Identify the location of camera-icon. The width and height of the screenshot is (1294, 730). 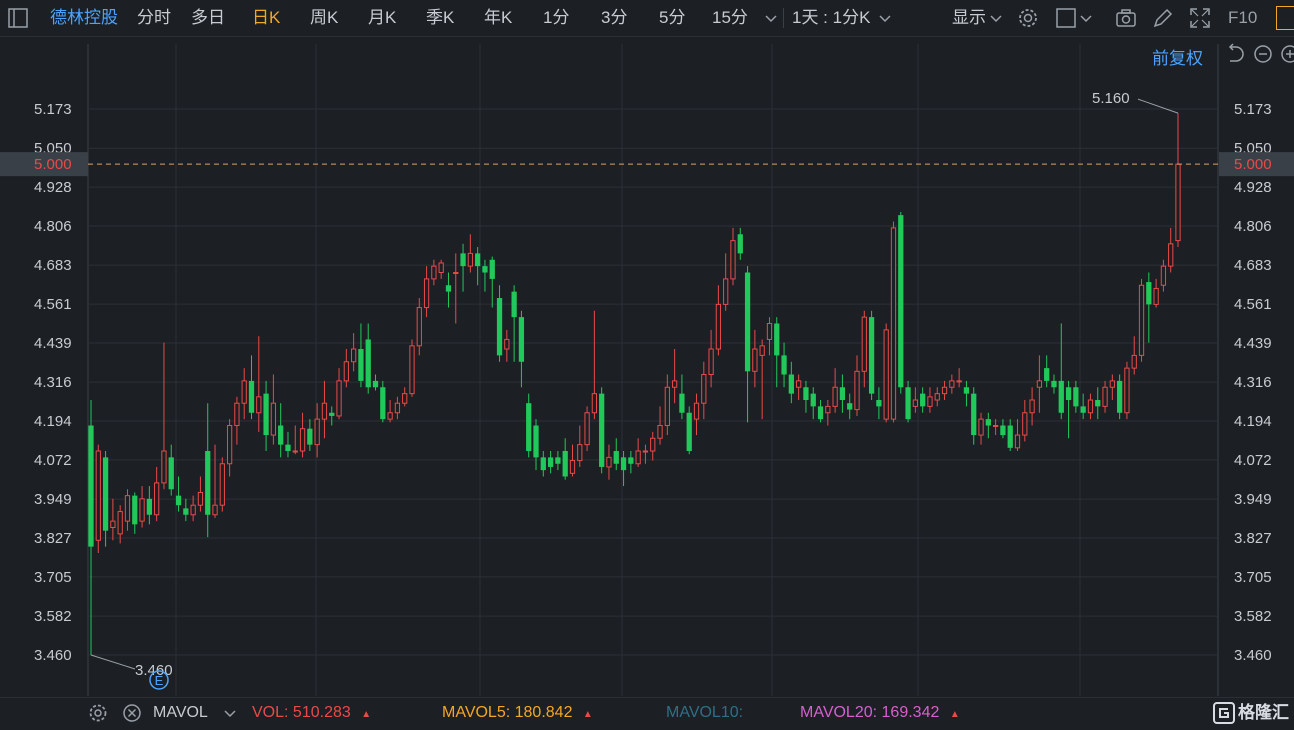
(1126, 18).